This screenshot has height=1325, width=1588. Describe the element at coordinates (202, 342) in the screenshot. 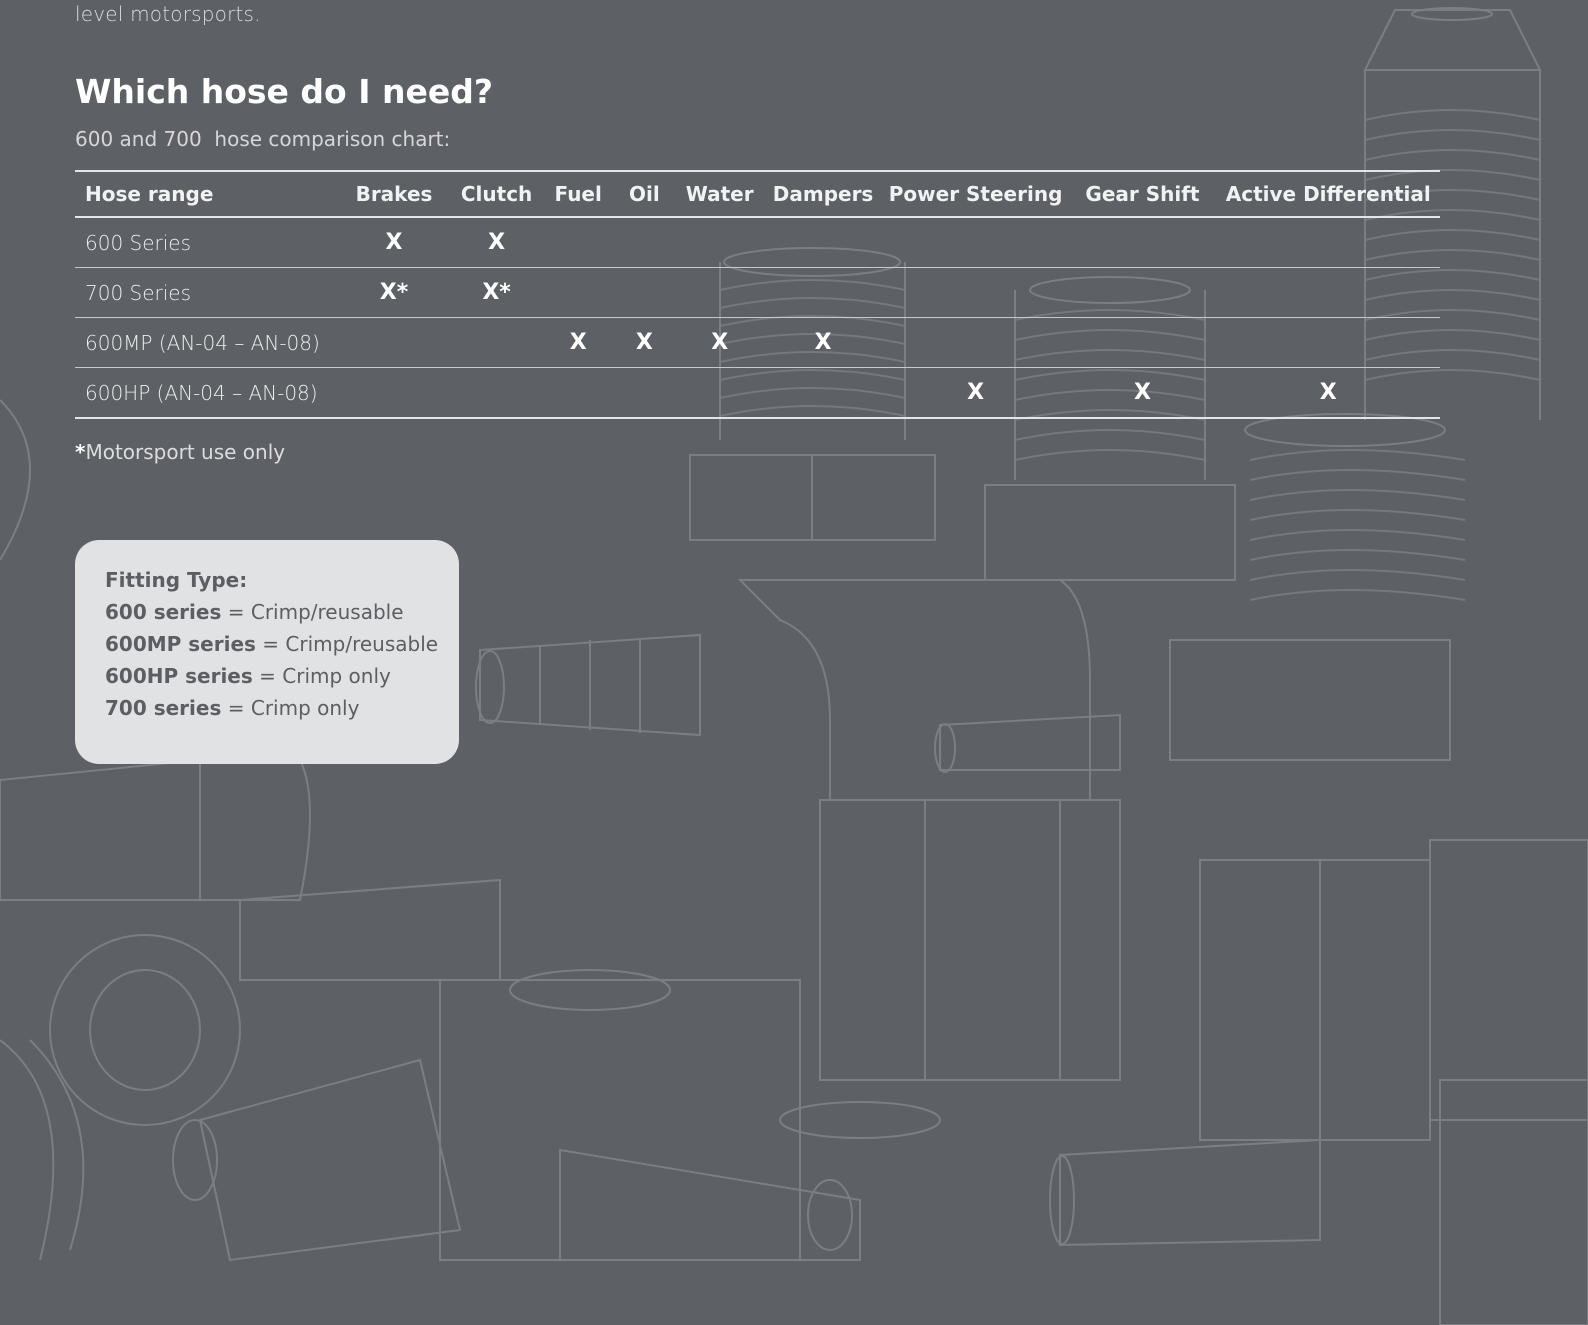

I see `row-label: 600MP (AN-04 – AN-08)` at that location.